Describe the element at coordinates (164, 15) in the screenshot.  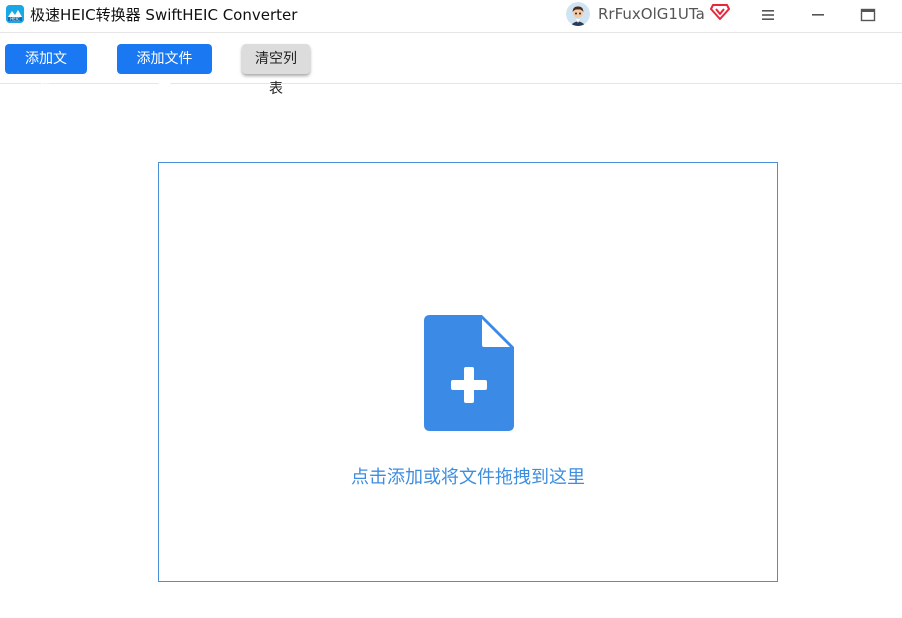
I see `app-title: 极速HEIC转换器 SwiftHEIC Converter` at that location.